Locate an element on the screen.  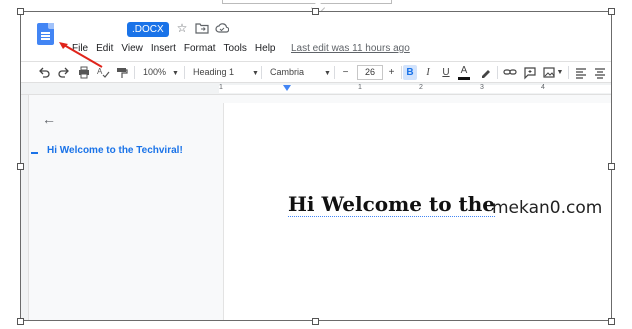
outline-active-marker is located at coordinates (34, 153).